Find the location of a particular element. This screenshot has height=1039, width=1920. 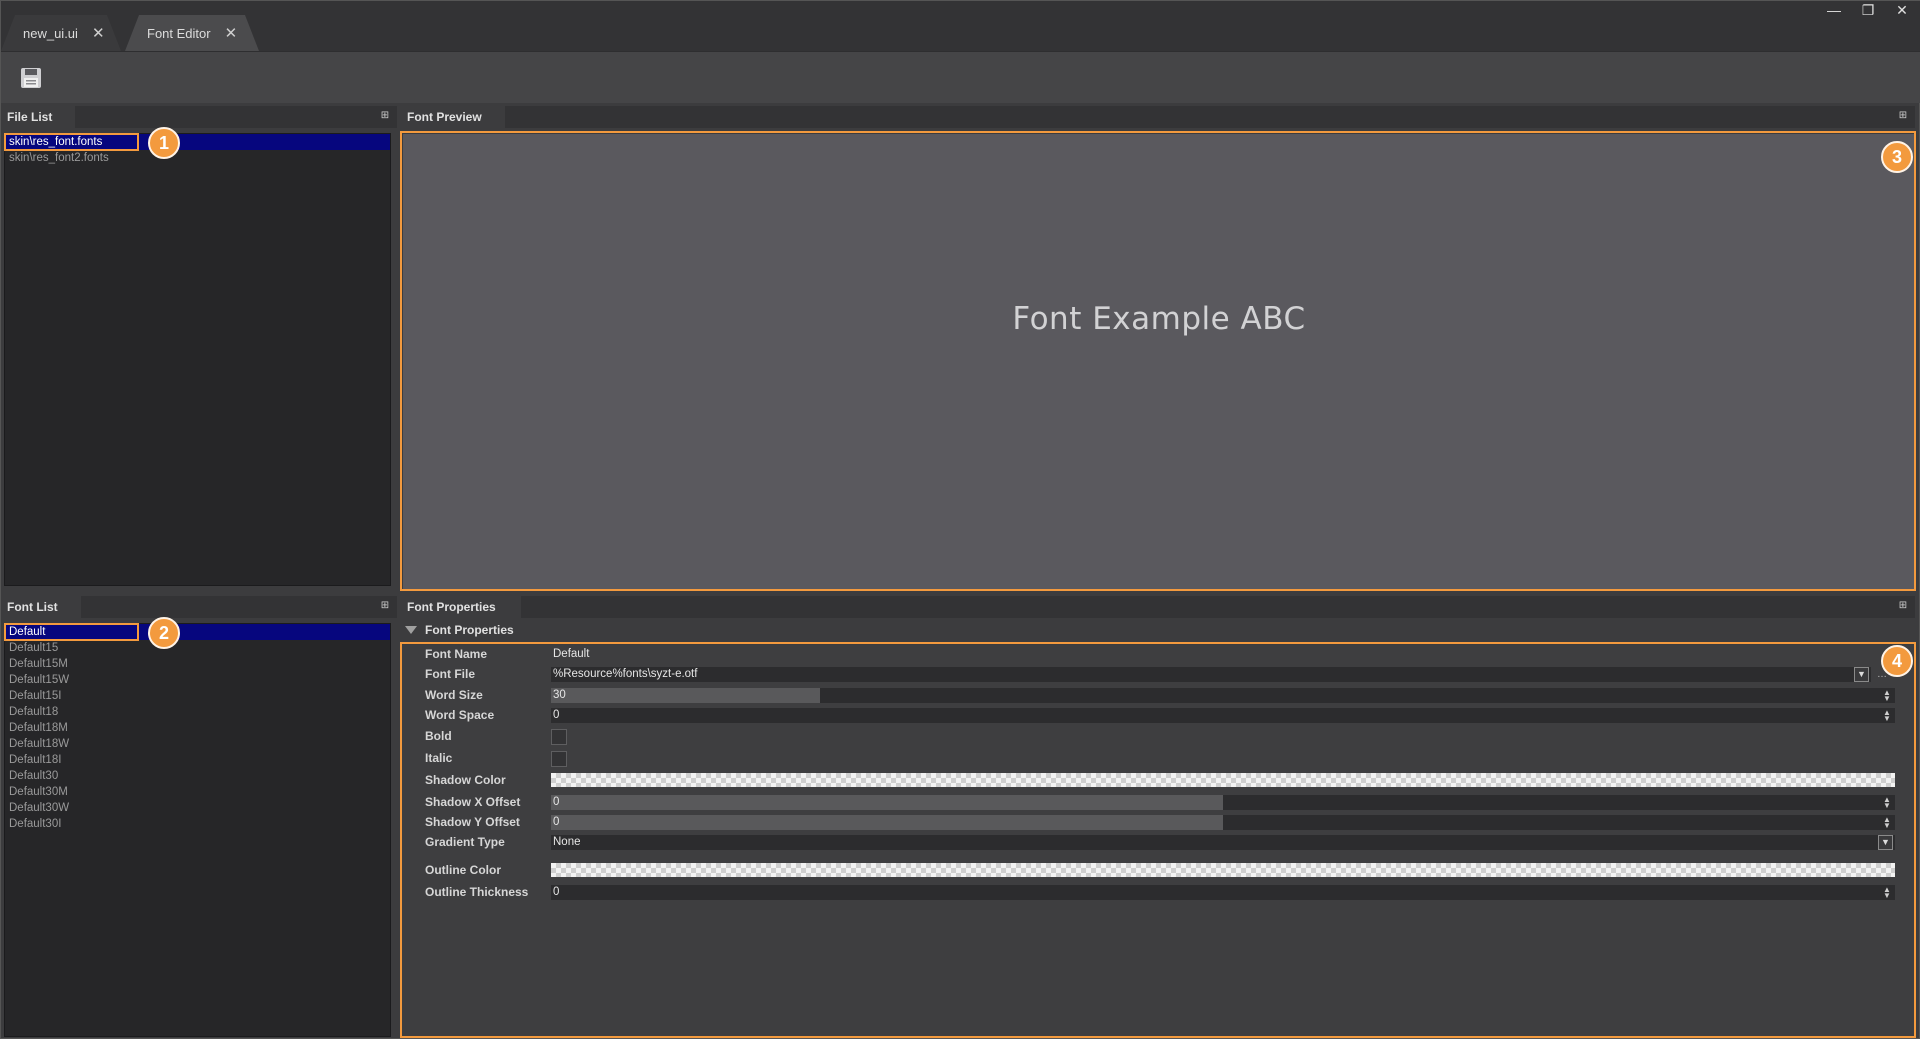

save-icon is located at coordinates (31, 78).